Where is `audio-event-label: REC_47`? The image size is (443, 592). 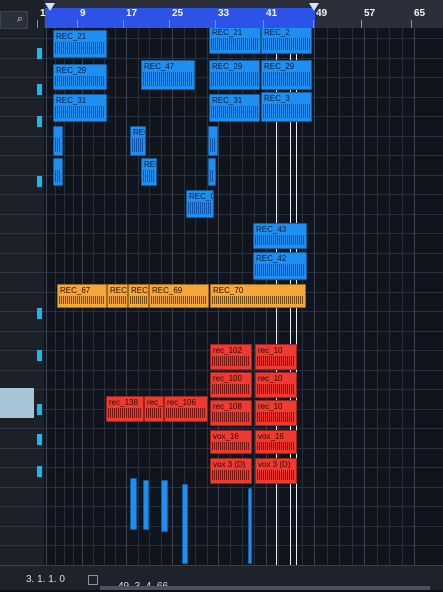 audio-event-label: REC_47 is located at coordinates (159, 66).